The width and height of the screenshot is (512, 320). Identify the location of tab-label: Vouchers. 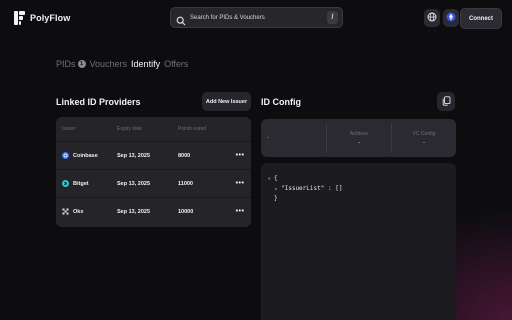
(108, 64).